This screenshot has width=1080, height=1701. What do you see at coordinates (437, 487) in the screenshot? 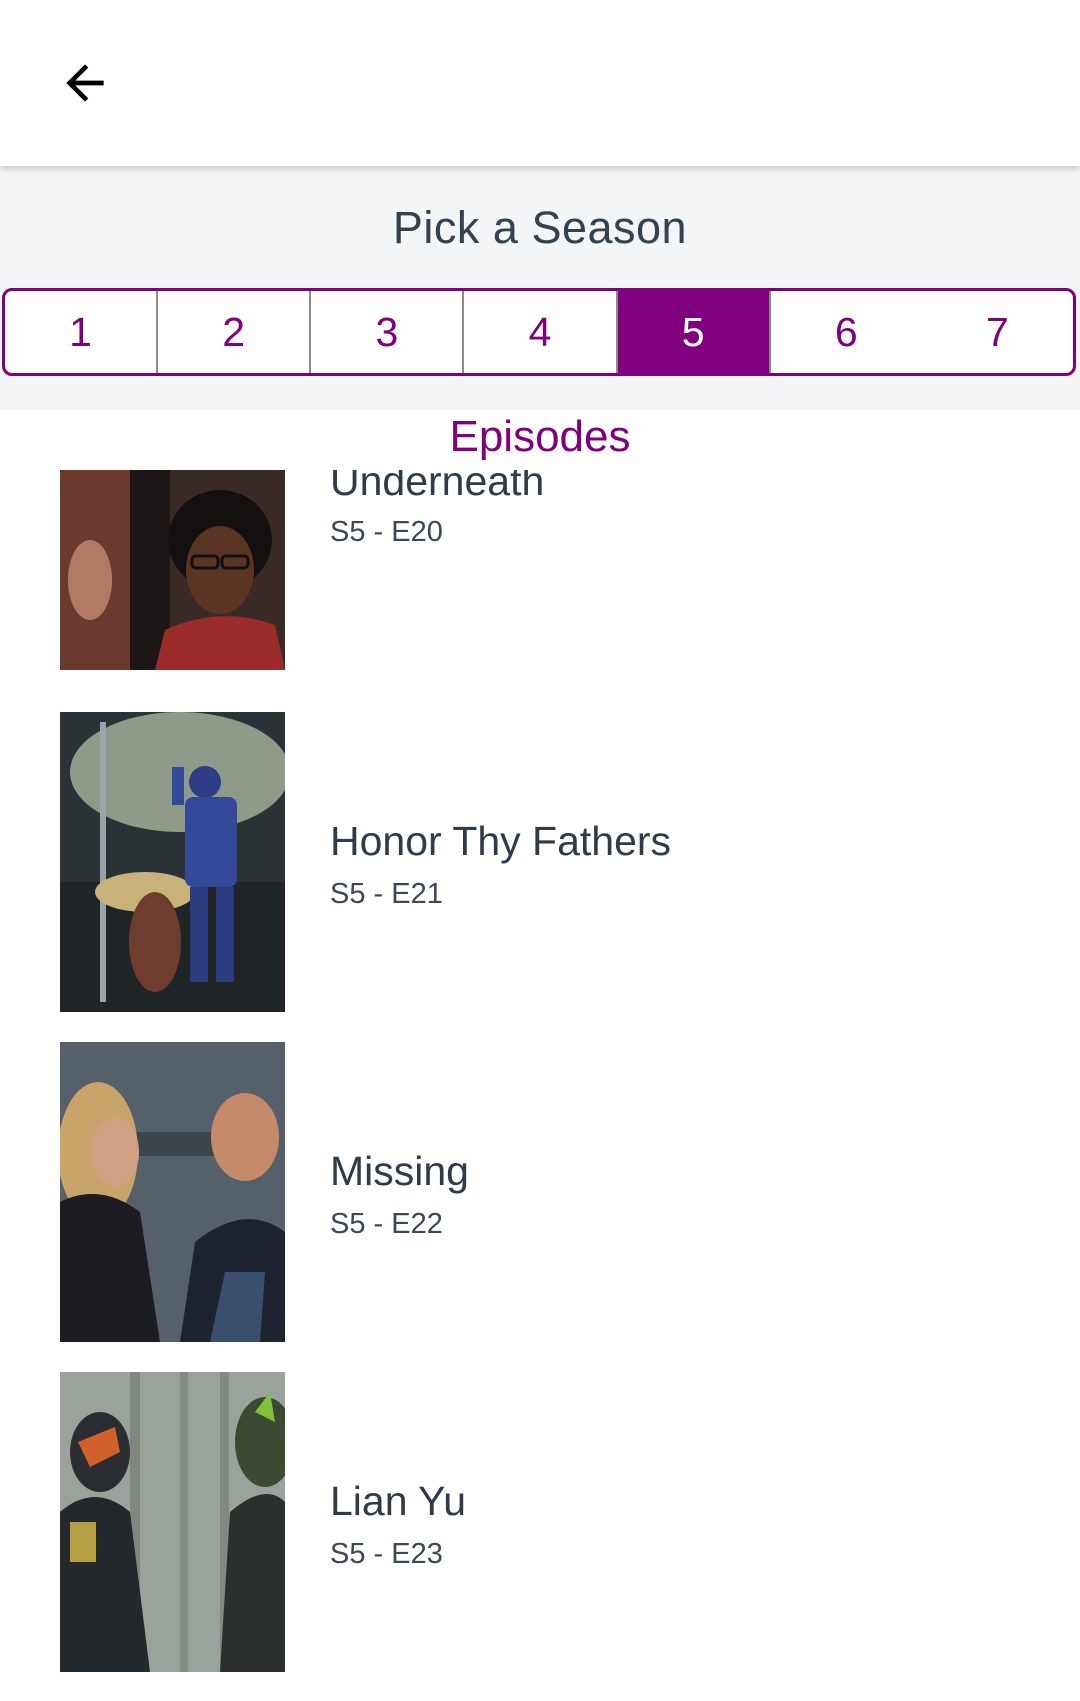
I see `episode-title: Underneath` at bounding box center [437, 487].